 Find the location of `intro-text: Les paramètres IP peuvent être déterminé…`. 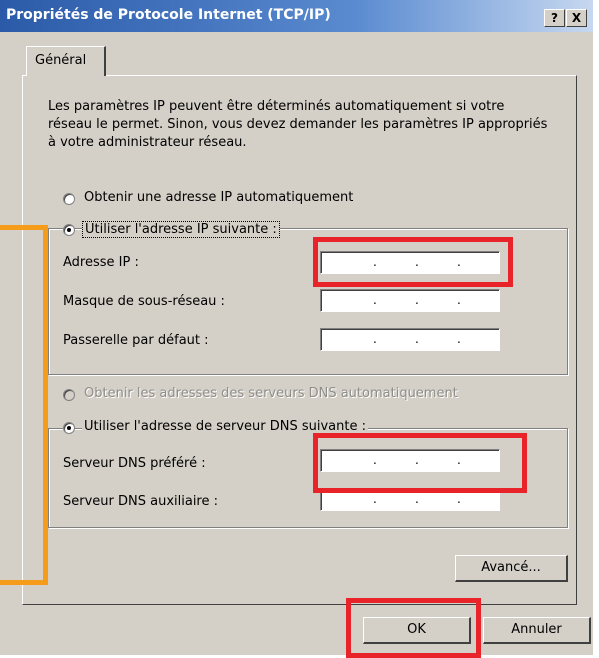

intro-text: Les paramètres IP peuvent être déterminé… is located at coordinates (298, 124).